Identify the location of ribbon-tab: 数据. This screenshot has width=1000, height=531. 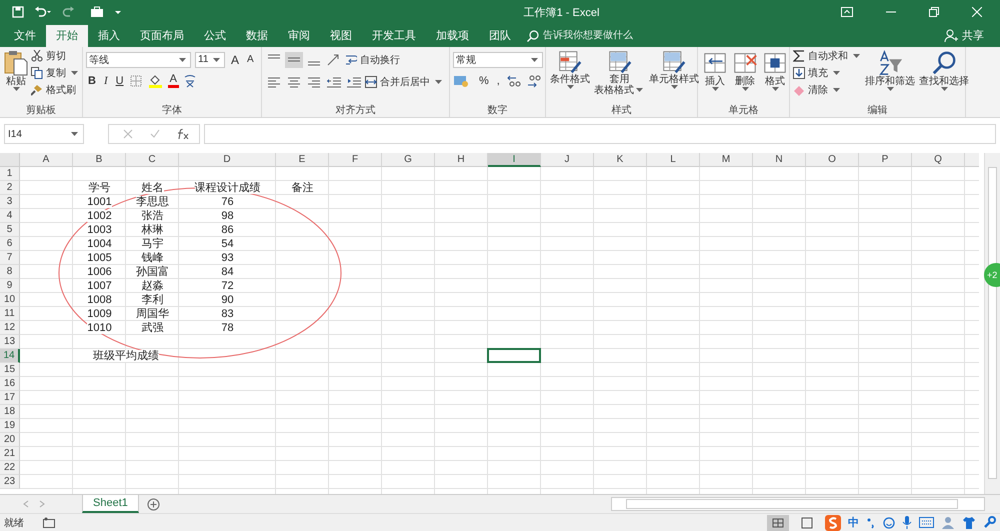
(257, 35).